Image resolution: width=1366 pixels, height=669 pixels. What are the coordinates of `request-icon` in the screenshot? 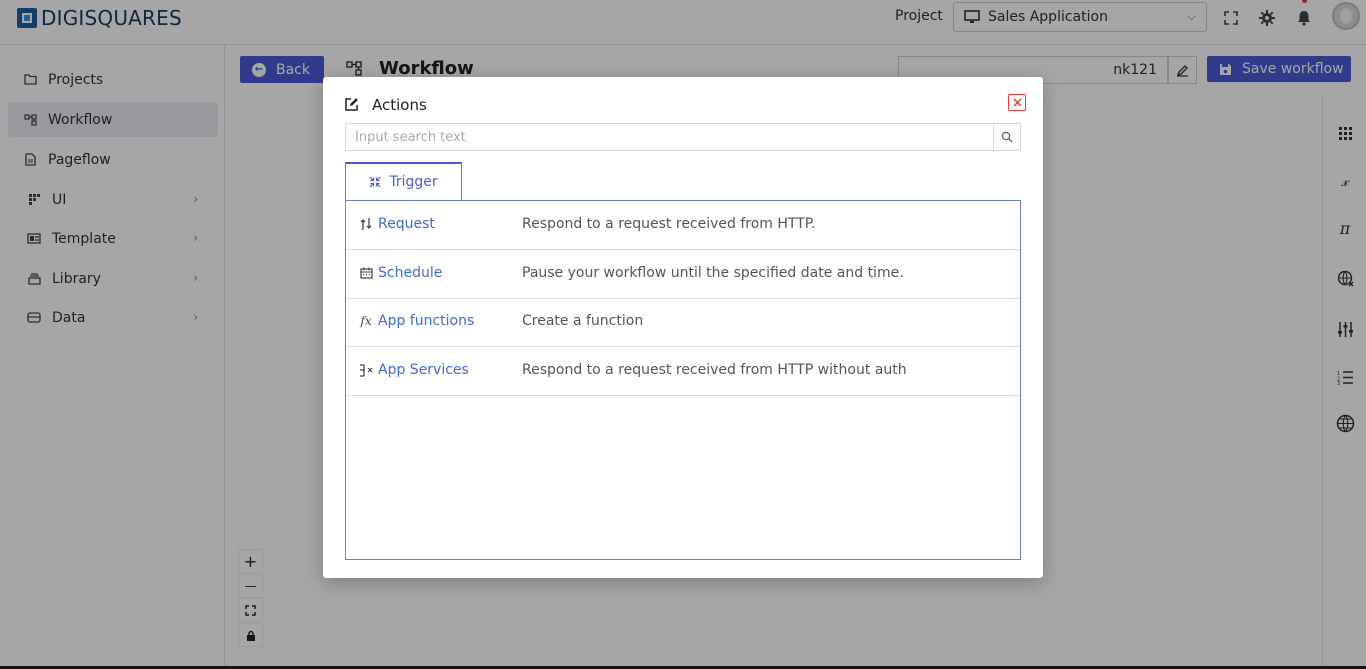 It's located at (366, 224).